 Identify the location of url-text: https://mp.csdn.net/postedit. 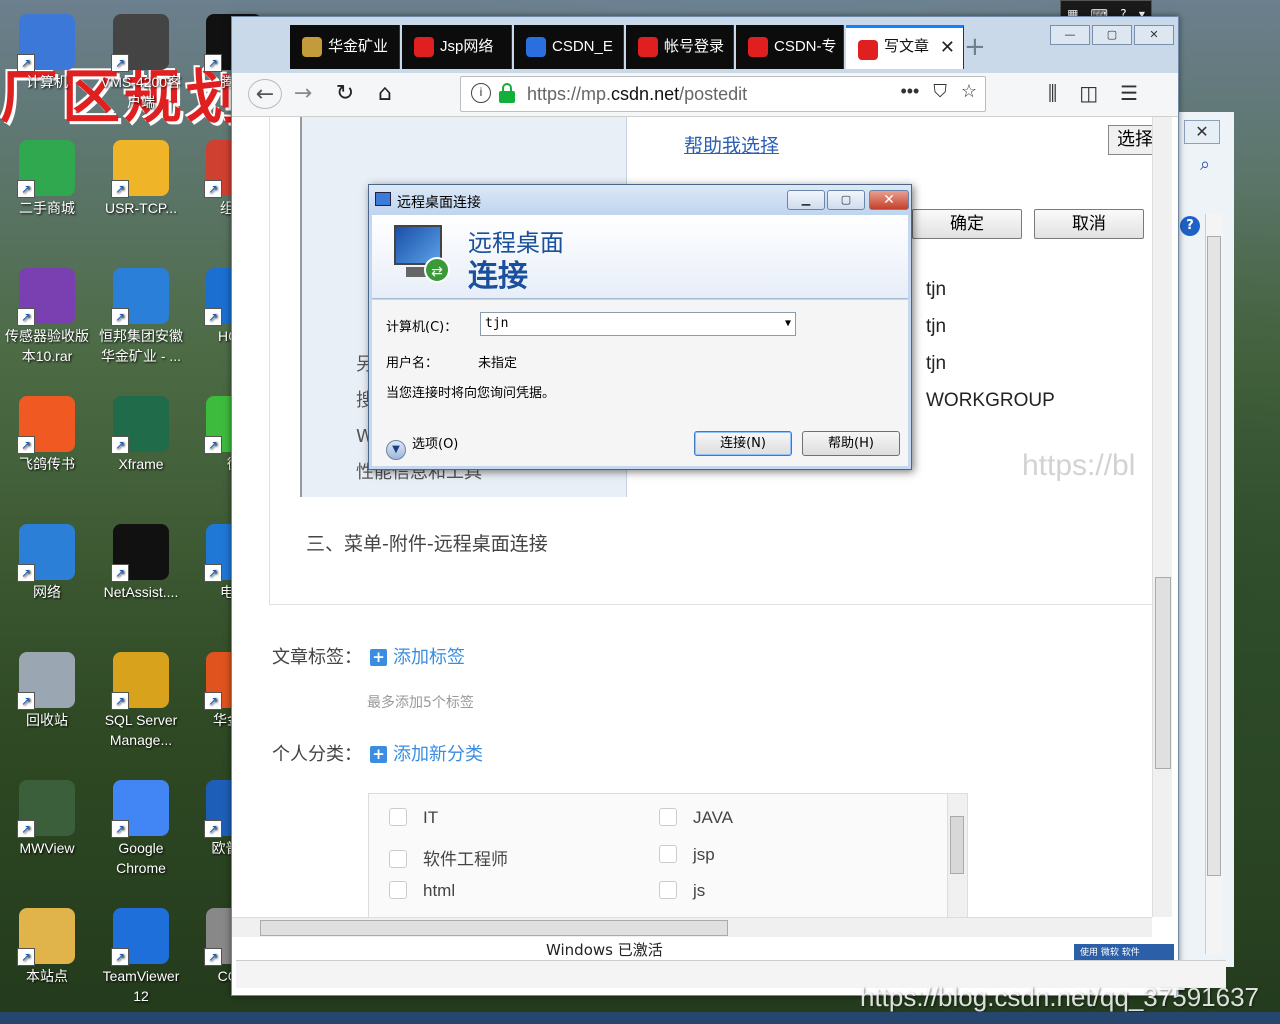
(637, 94).